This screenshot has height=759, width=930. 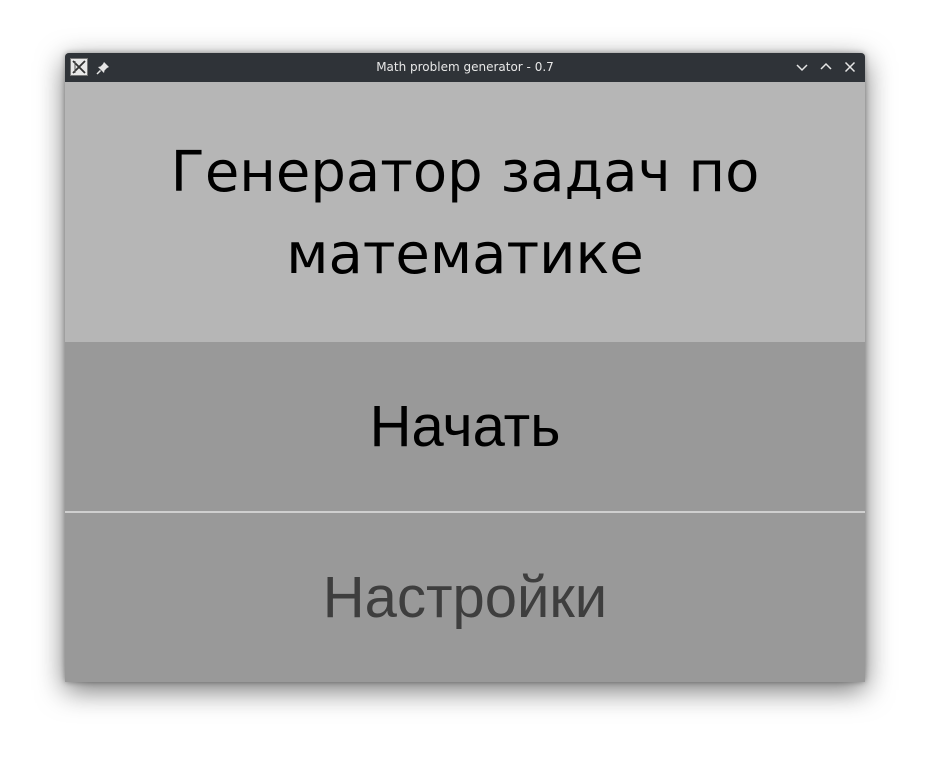 I want to click on window-title: Math problem generator - 0.7, so click(x=465, y=67).